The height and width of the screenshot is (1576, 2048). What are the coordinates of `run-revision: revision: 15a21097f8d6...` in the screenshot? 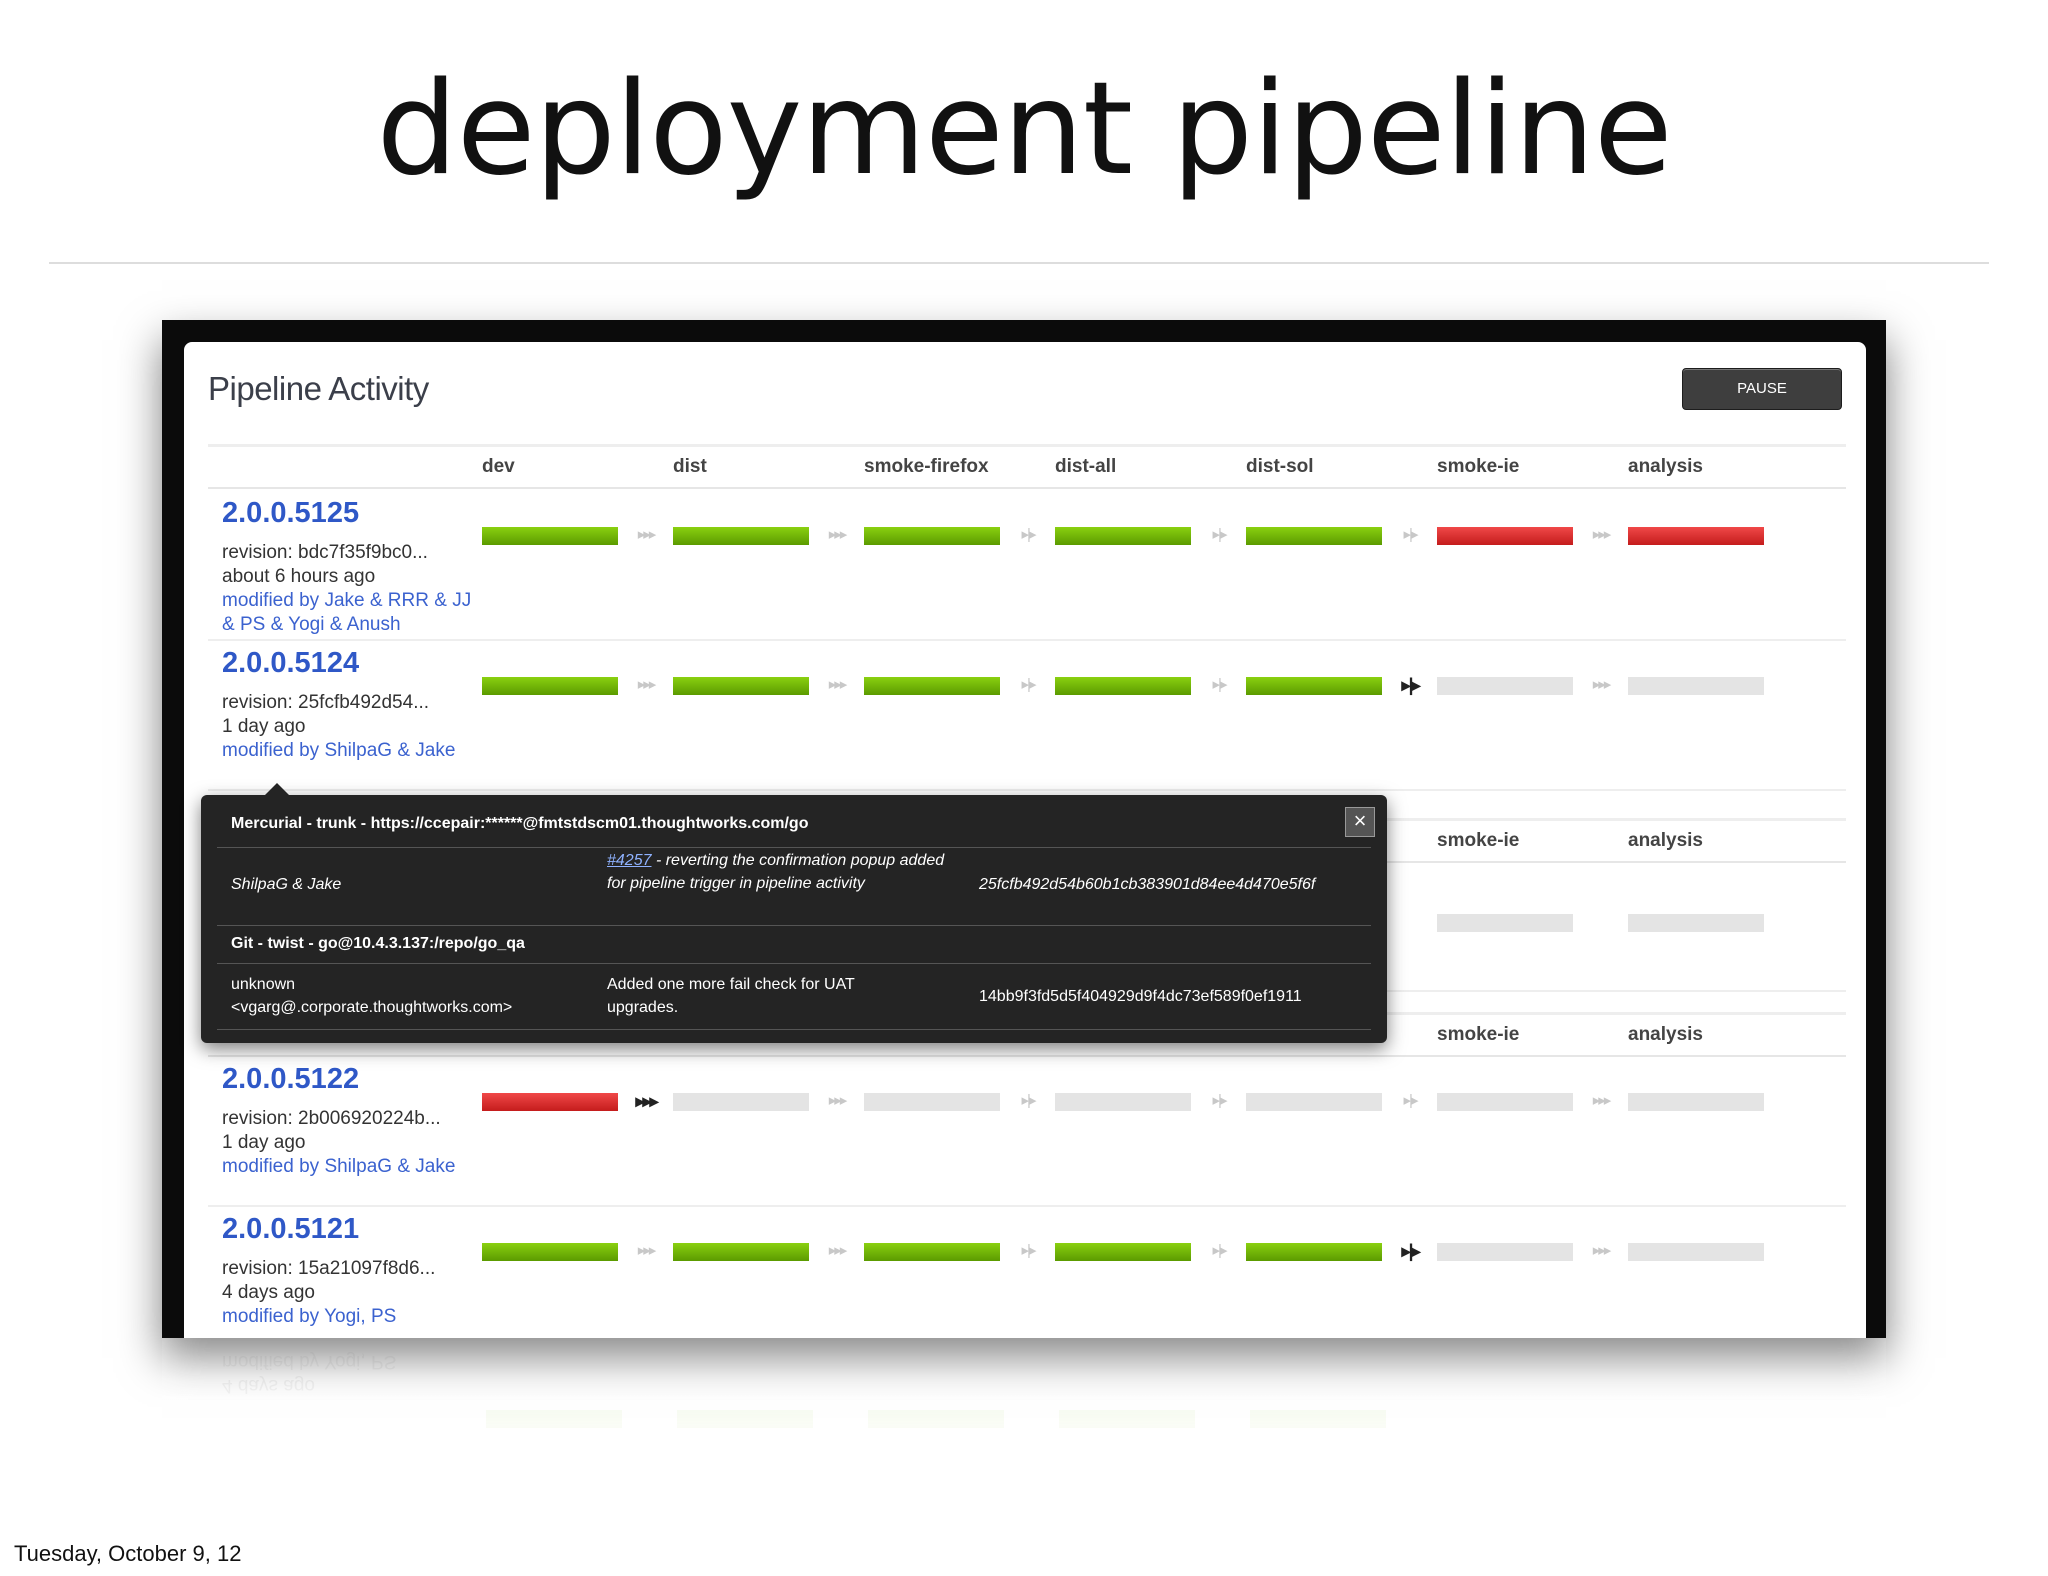 It's located at (329, 1268).